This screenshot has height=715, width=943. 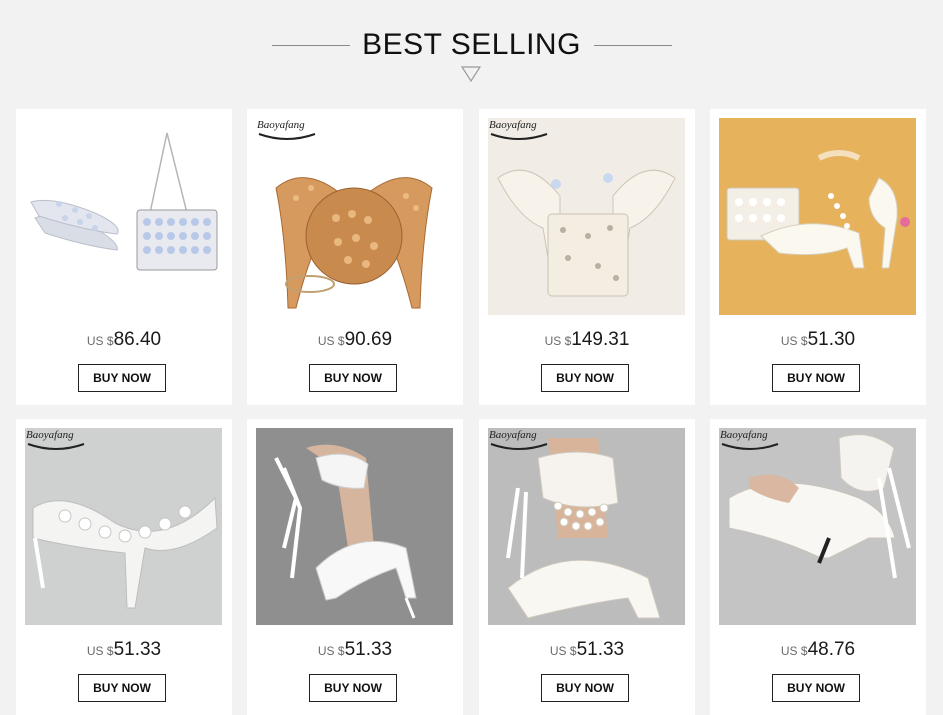 I want to click on price-value: 90.69, so click(x=368, y=339).